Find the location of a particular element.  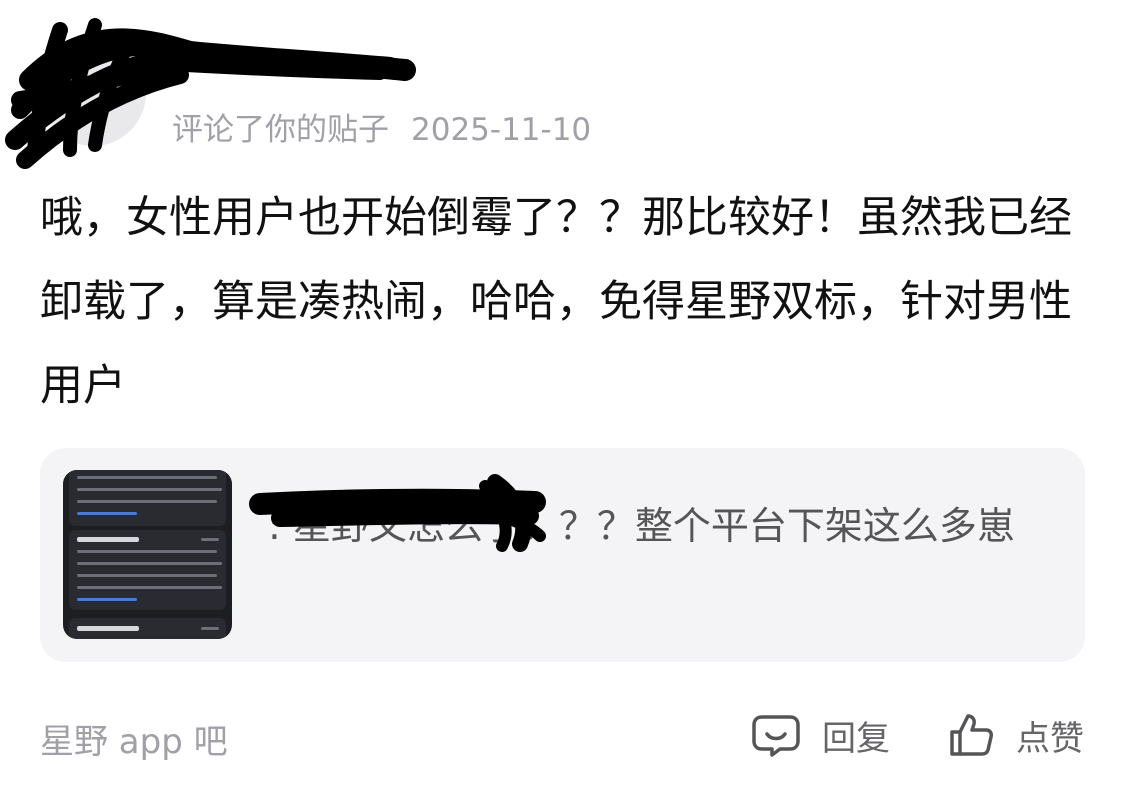

comment-bubble-icon is located at coordinates (776, 736).